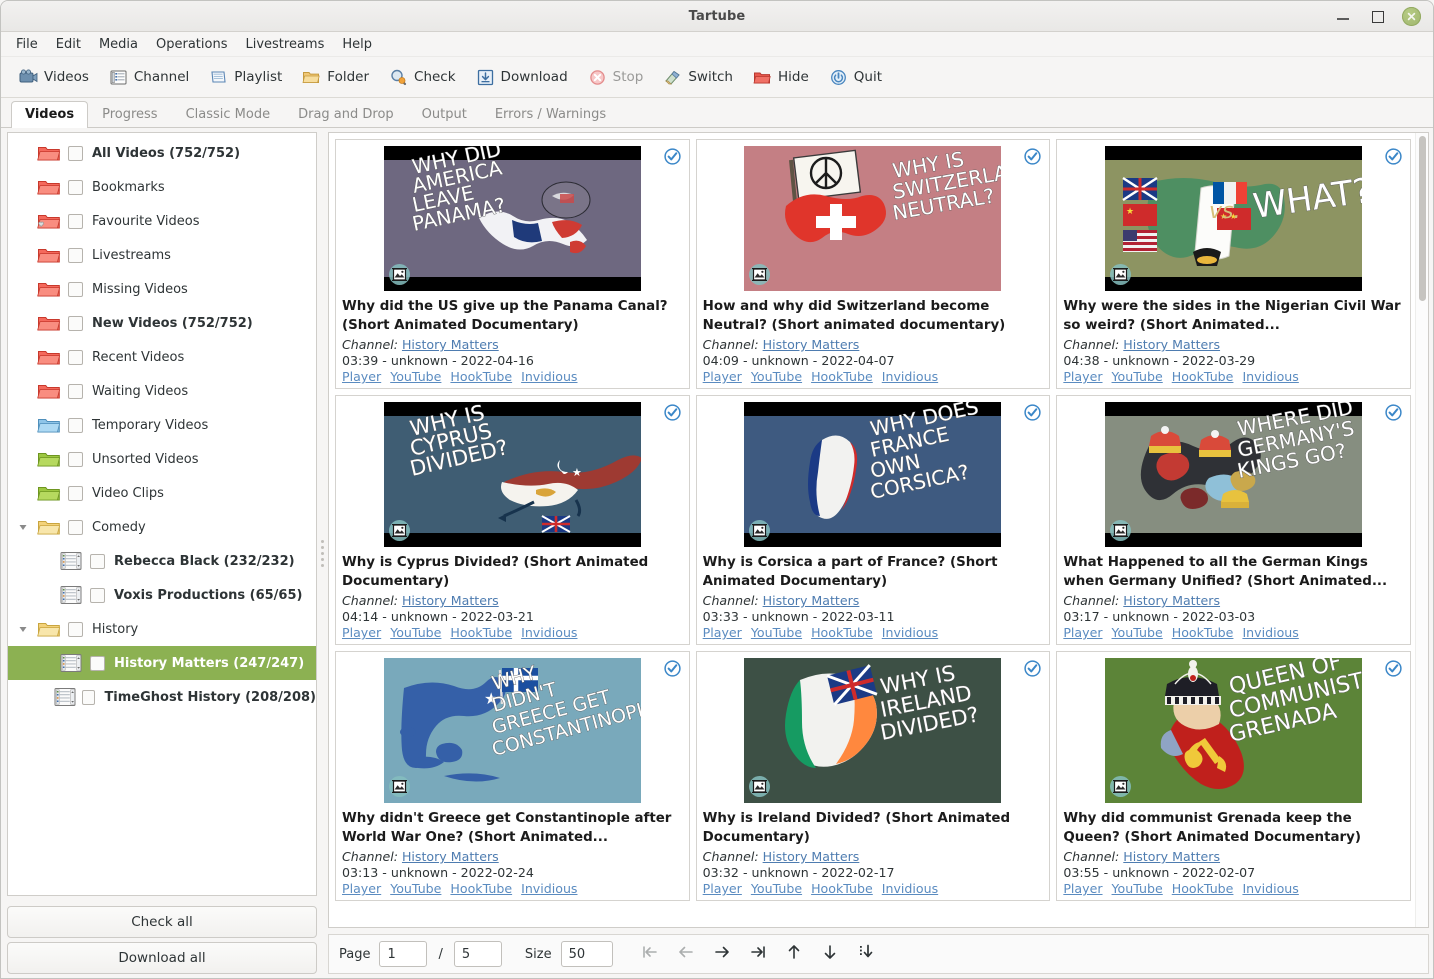  I want to click on page-size-input: 50, so click(586, 954).